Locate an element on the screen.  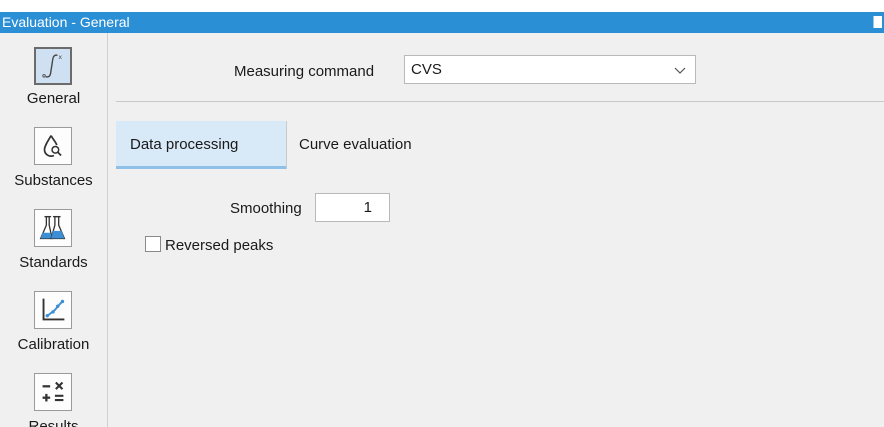
sidebar-item-general: x General is located at coordinates (53, 73).